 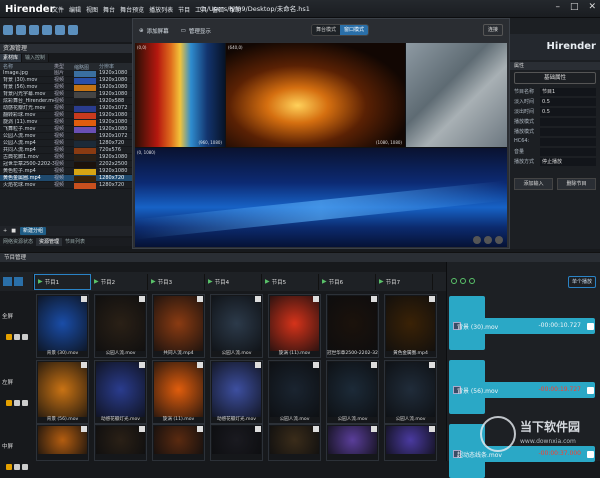 I want to click on tab-network-status: 网络资源状态, so click(x=18, y=242).